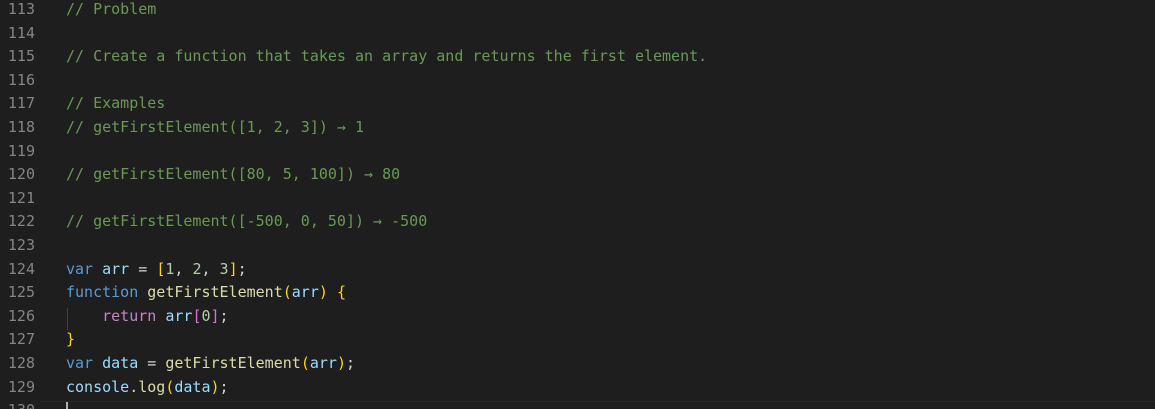 This screenshot has height=409, width=1155. Describe the element at coordinates (21, 127) in the screenshot. I see `line-number: 118` at that location.